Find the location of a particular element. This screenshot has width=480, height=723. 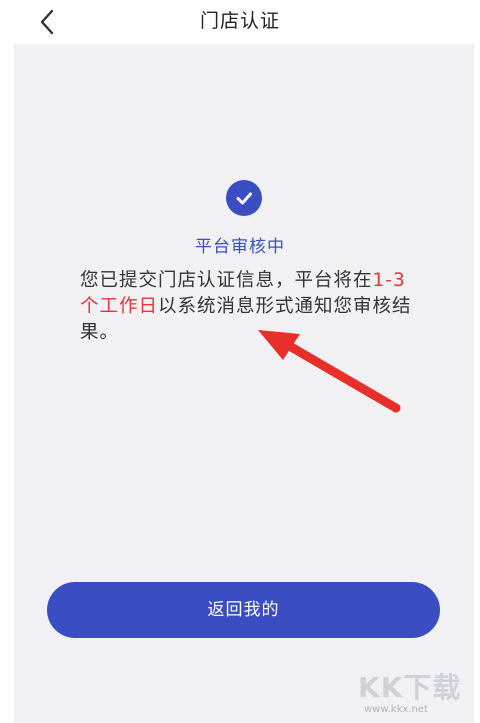

status-text: 平台审核中 is located at coordinates (240, 247).